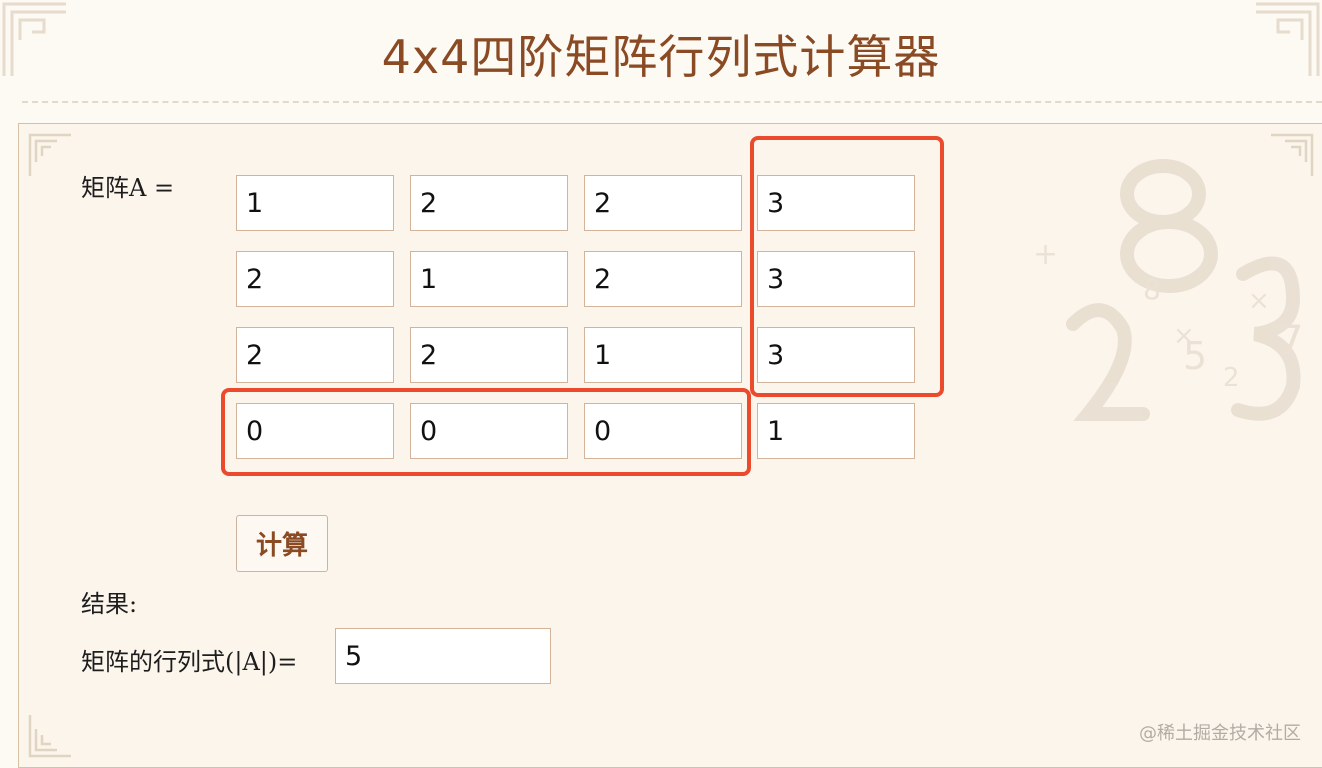  Describe the element at coordinates (663, 279) in the screenshot. I see `matrix-cell-r2-c3` at that location.